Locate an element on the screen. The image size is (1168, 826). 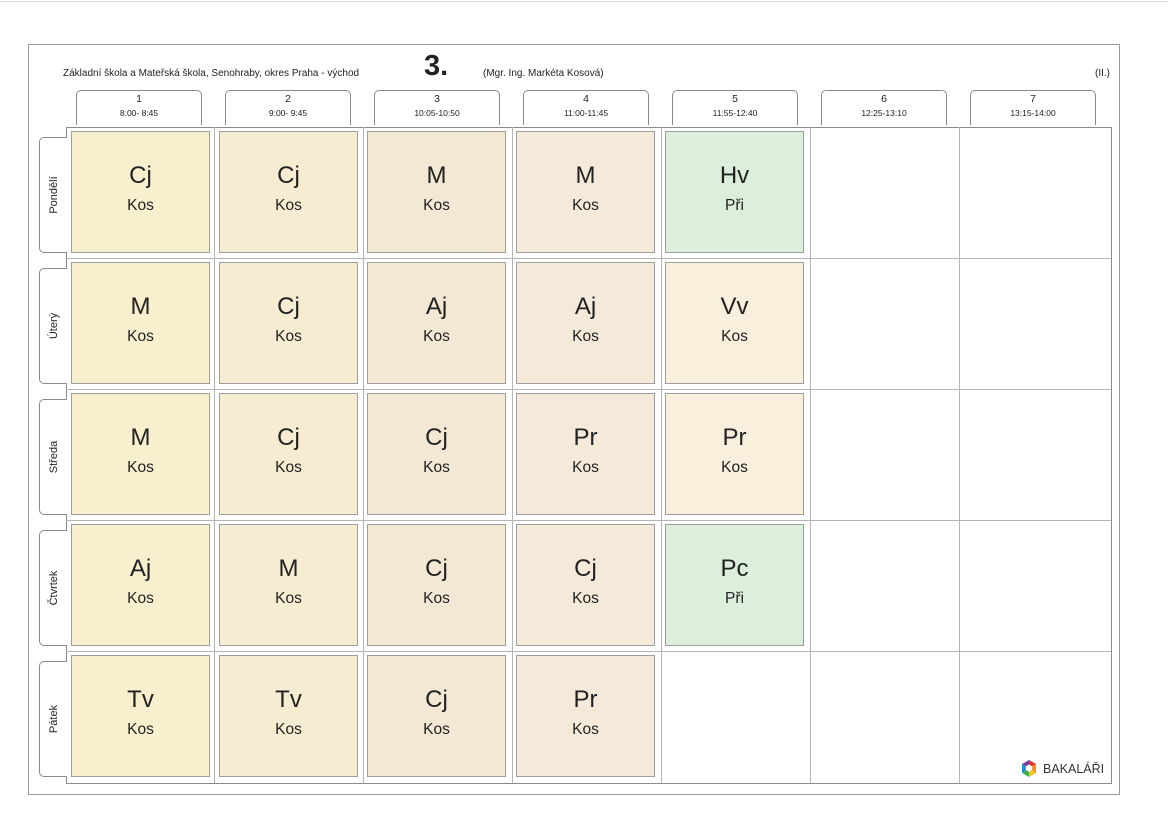
lesson-cell: Hv Při is located at coordinates (734, 192).